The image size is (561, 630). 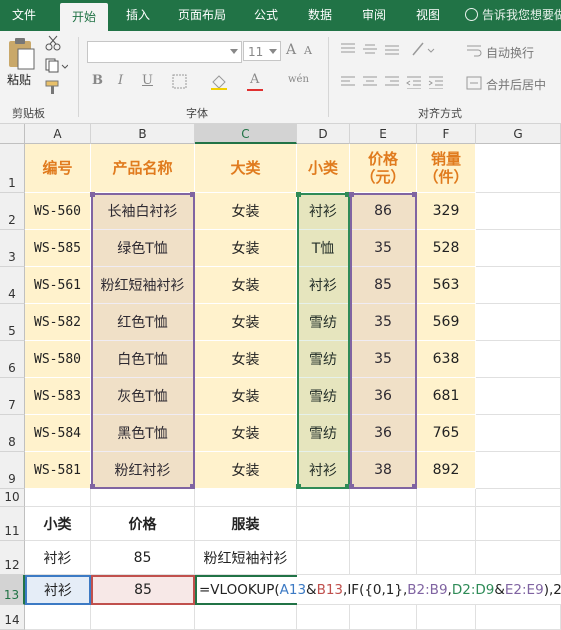 What do you see at coordinates (446, 433) in the screenshot?
I see `table-cell: 765` at bounding box center [446, 433].